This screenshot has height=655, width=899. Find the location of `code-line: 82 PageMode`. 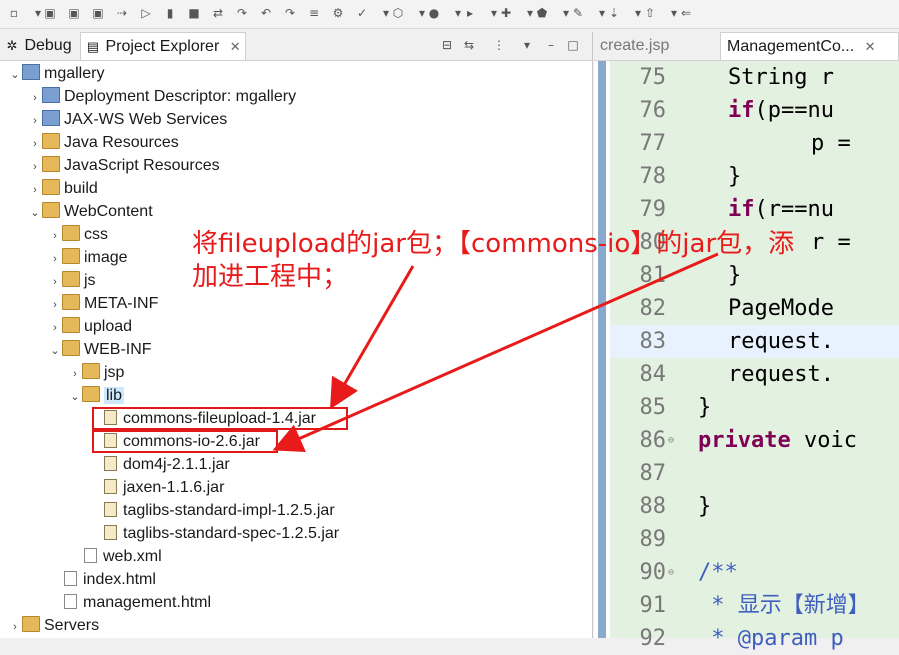

code-line: 82 PageMode is located at coordinates (754, 308).